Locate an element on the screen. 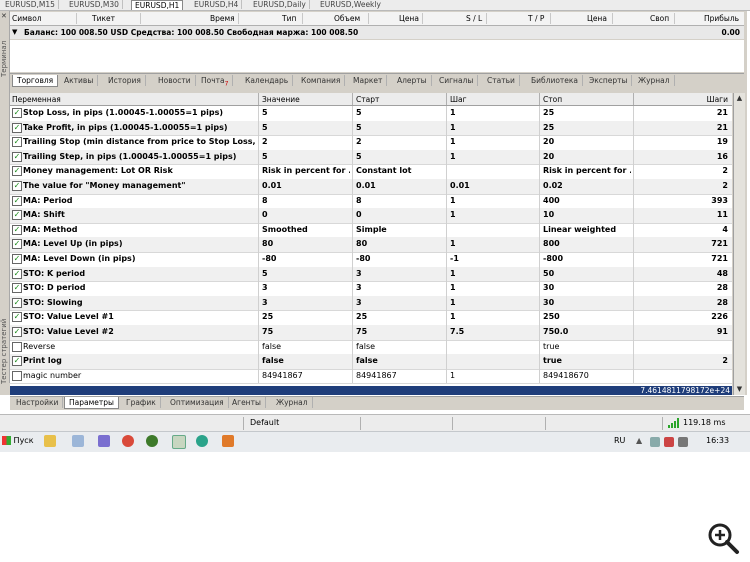 This screenshot has width=750, height=562. terminal-app-icon is located at coordinates (179, 442).